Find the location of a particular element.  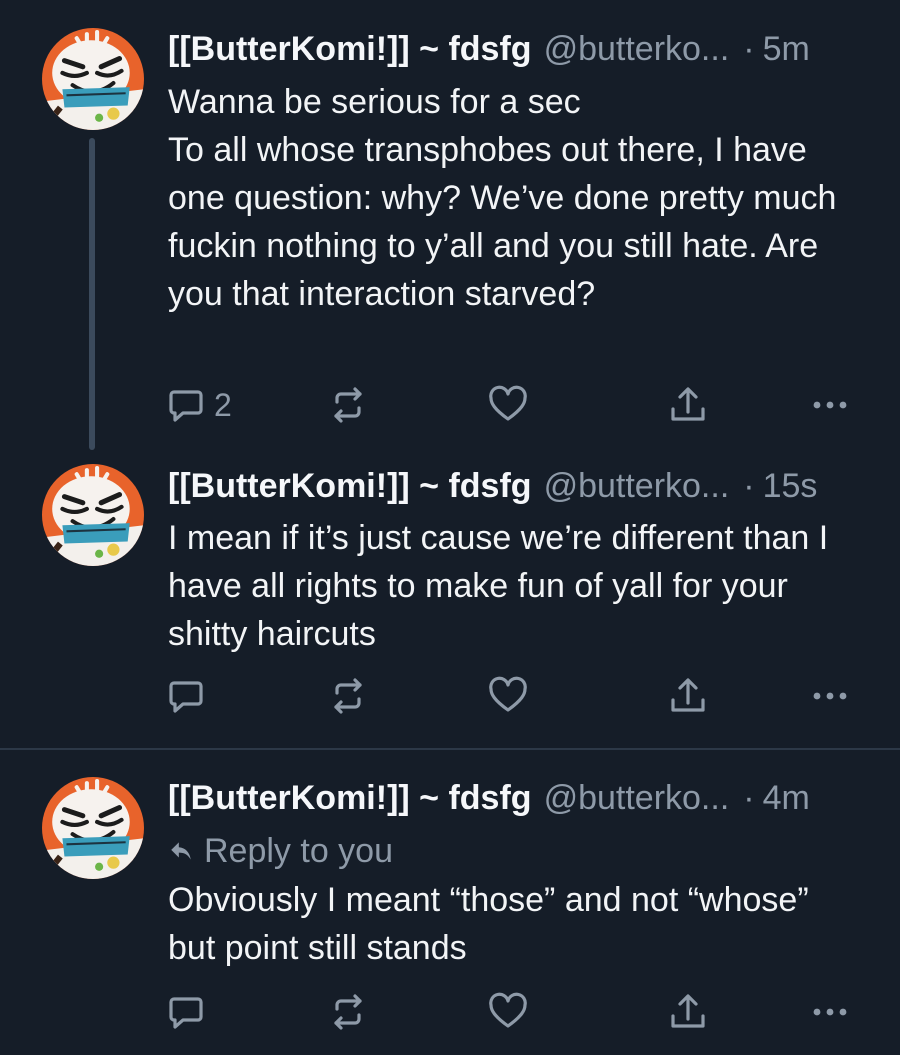

action-bar: 2 is located at coordinates (516, 405).